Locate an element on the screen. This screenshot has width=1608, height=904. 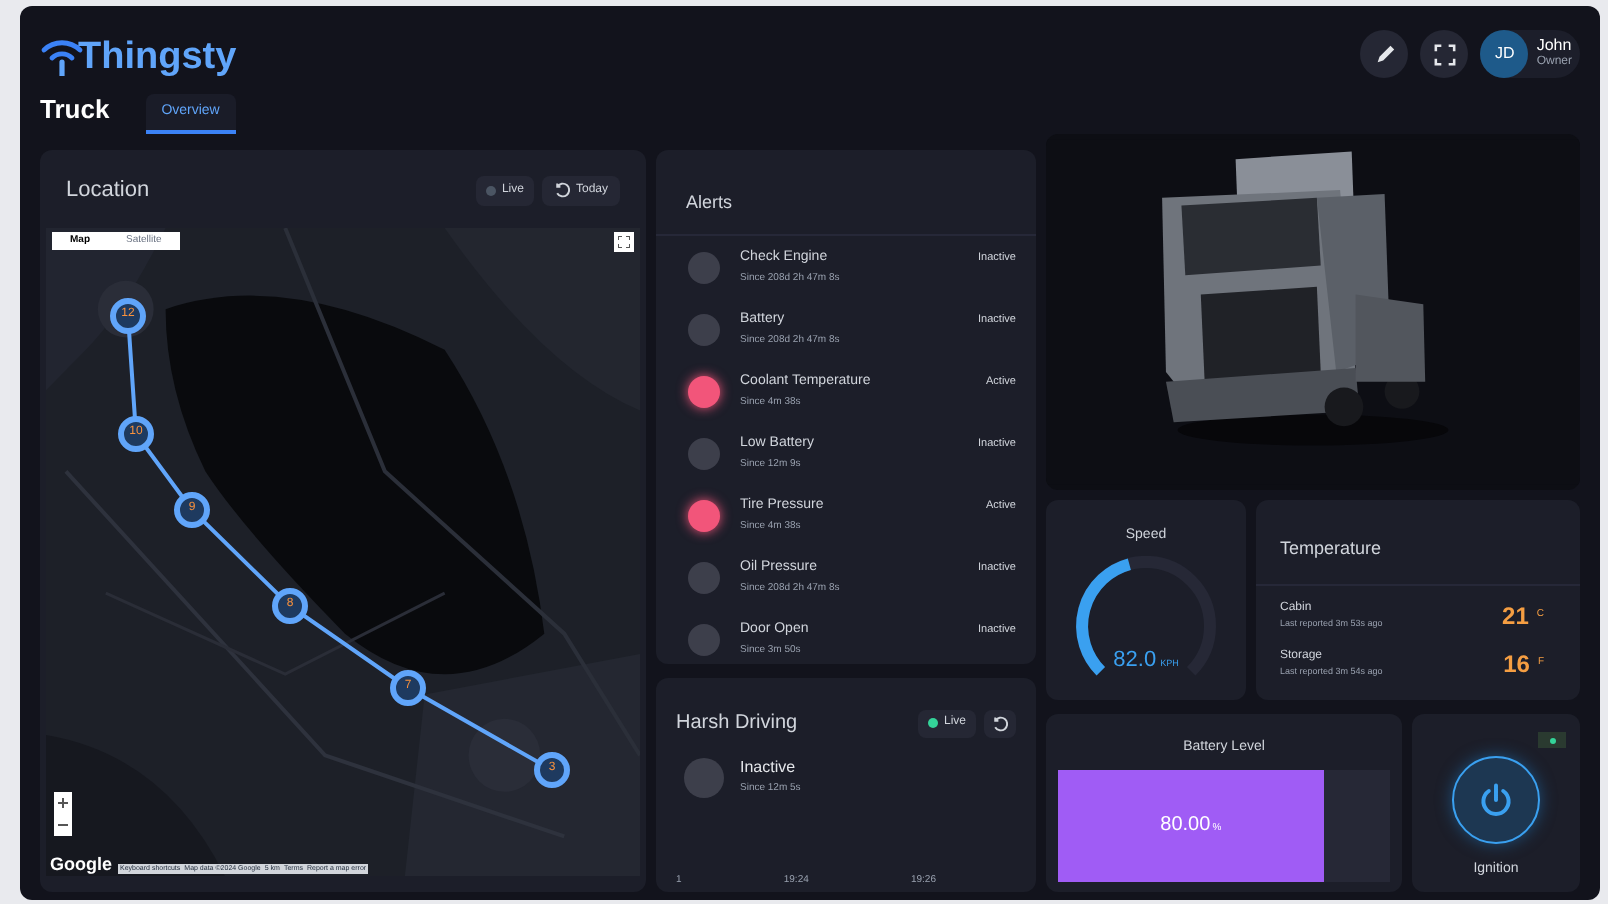
history-button is located at coordinates (1000, 723).